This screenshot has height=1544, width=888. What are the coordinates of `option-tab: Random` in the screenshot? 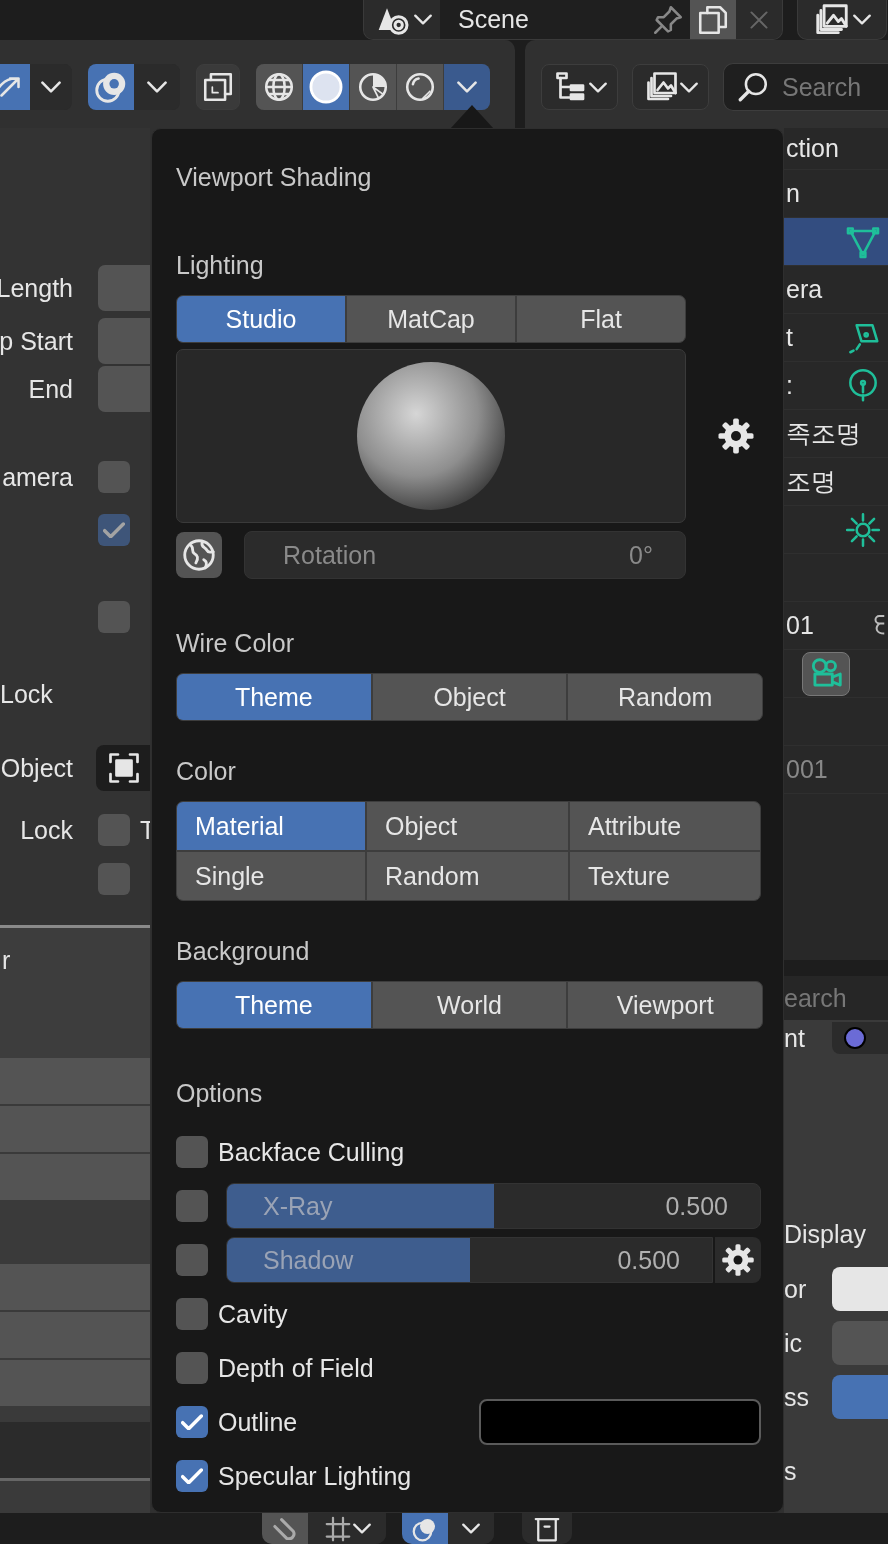 It's located at (665, 697).